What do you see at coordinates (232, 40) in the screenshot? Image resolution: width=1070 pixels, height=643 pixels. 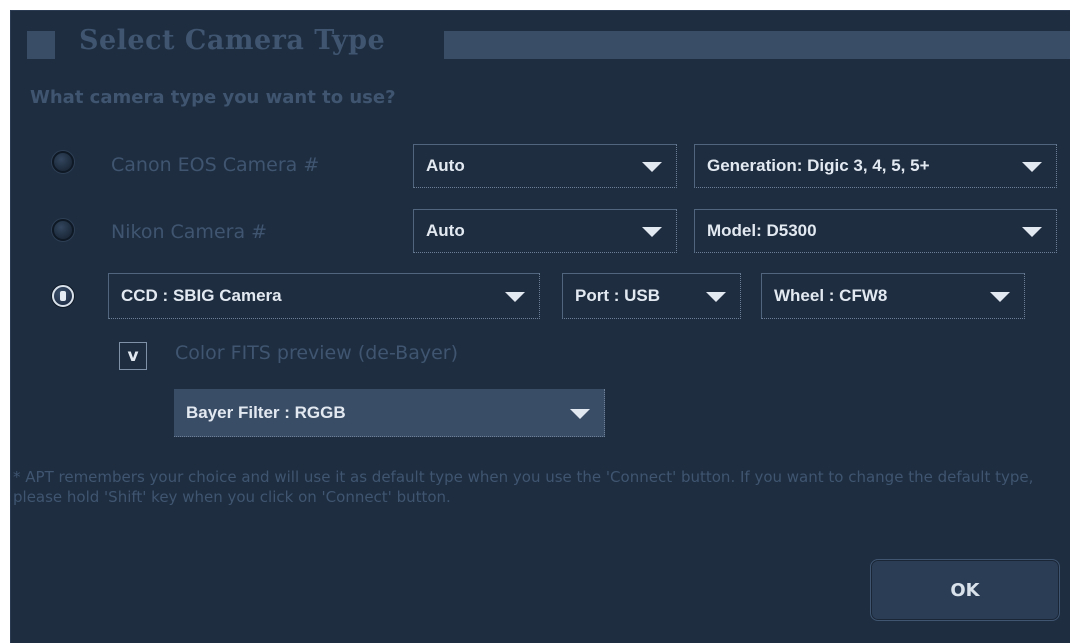 I see `dialog-title: Select Camera Type` at bounding box center [232, 40].